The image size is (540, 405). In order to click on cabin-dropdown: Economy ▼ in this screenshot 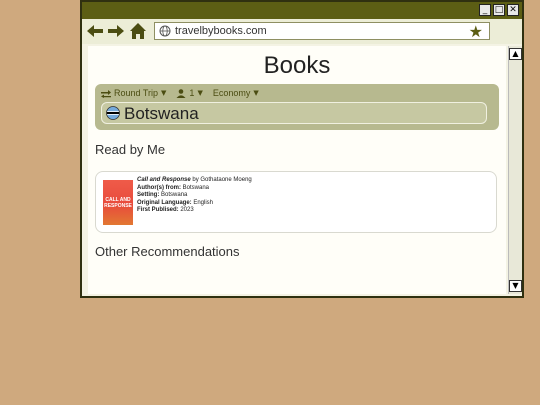, I will do `click(236, 93)`.